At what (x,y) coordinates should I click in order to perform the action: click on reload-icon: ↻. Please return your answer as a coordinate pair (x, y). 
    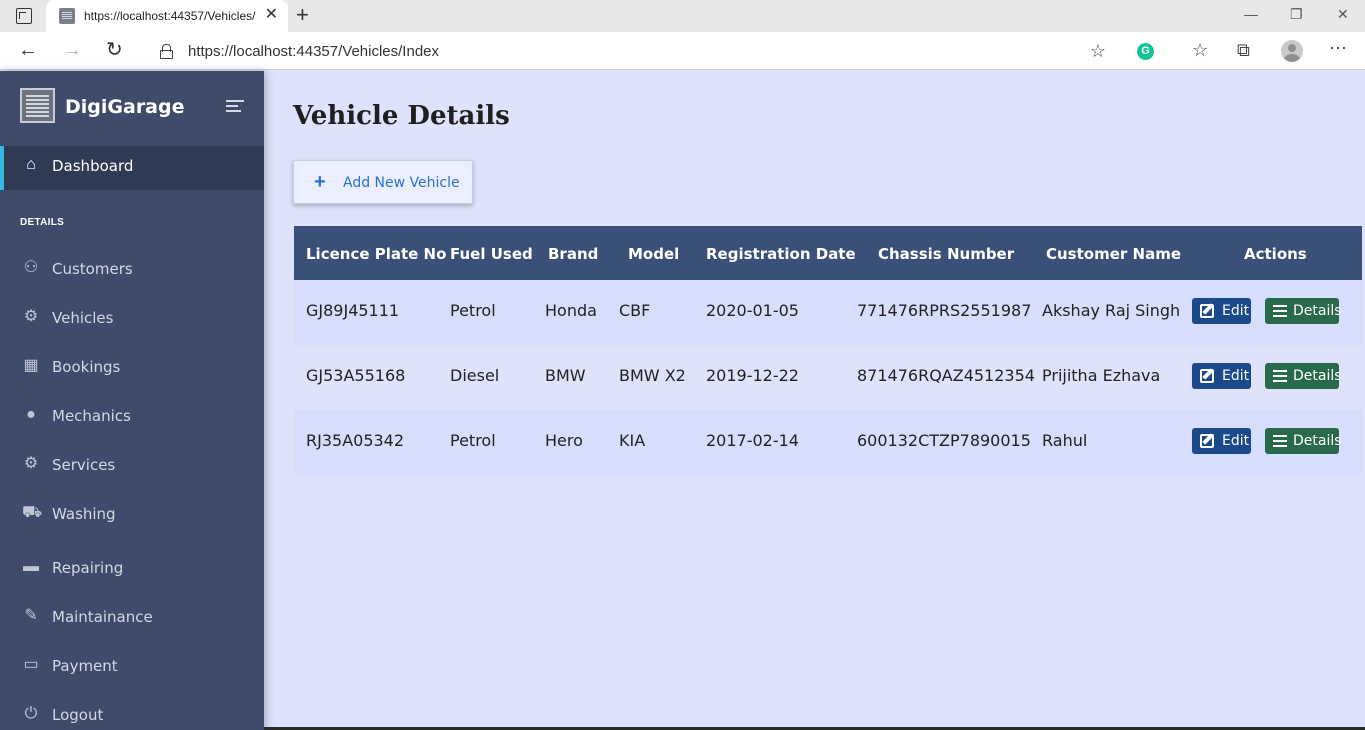
    Looking at the image, I should click on (114, 50).